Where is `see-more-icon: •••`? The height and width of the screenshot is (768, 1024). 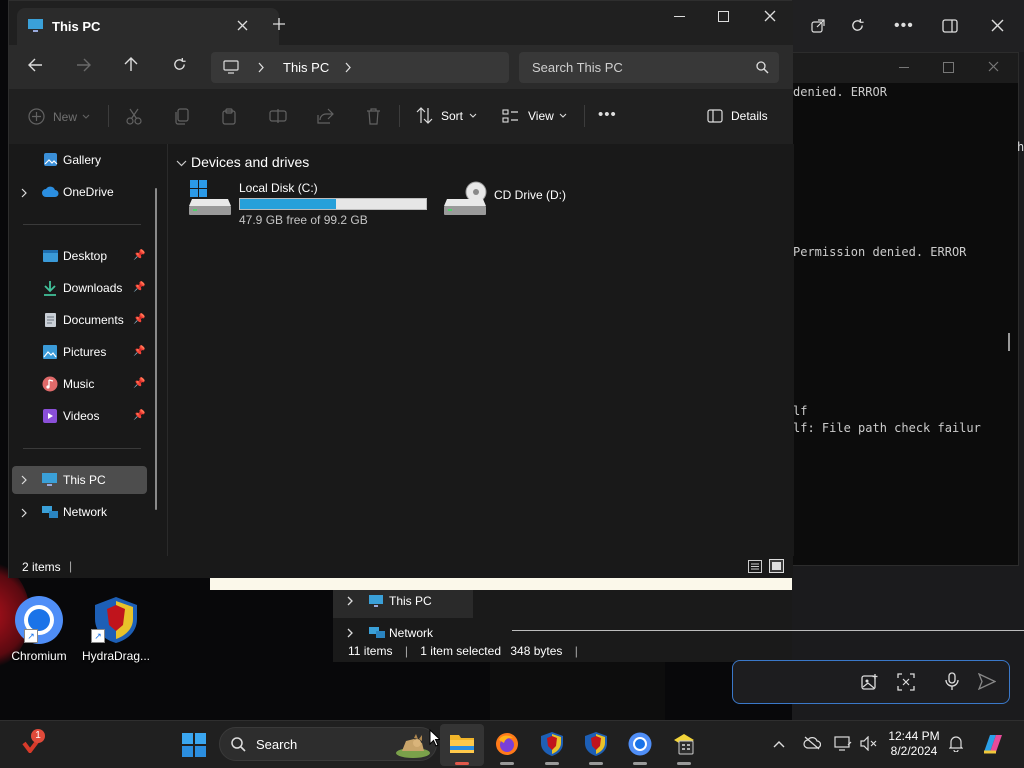 see-more-icon: ••• is located at coordinates (607, 114).